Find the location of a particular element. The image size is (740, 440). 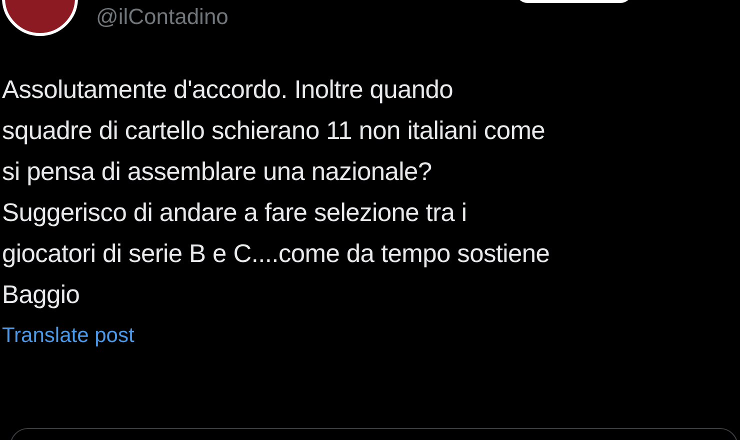

user-handle: @ilContadino is located at coordinates (162, 17).